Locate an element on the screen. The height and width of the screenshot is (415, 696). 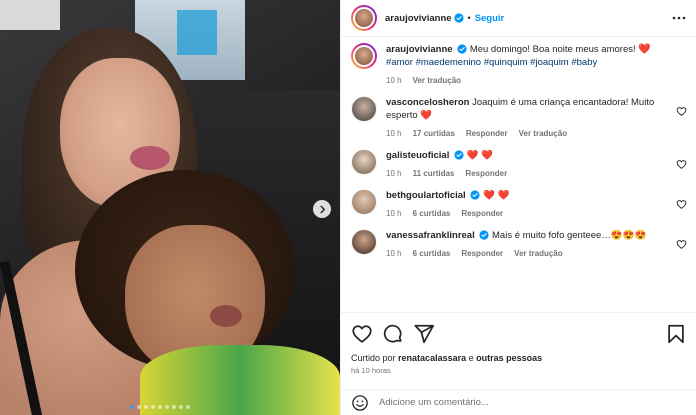
photo-woman-lips is located at coordinates (150, 158).